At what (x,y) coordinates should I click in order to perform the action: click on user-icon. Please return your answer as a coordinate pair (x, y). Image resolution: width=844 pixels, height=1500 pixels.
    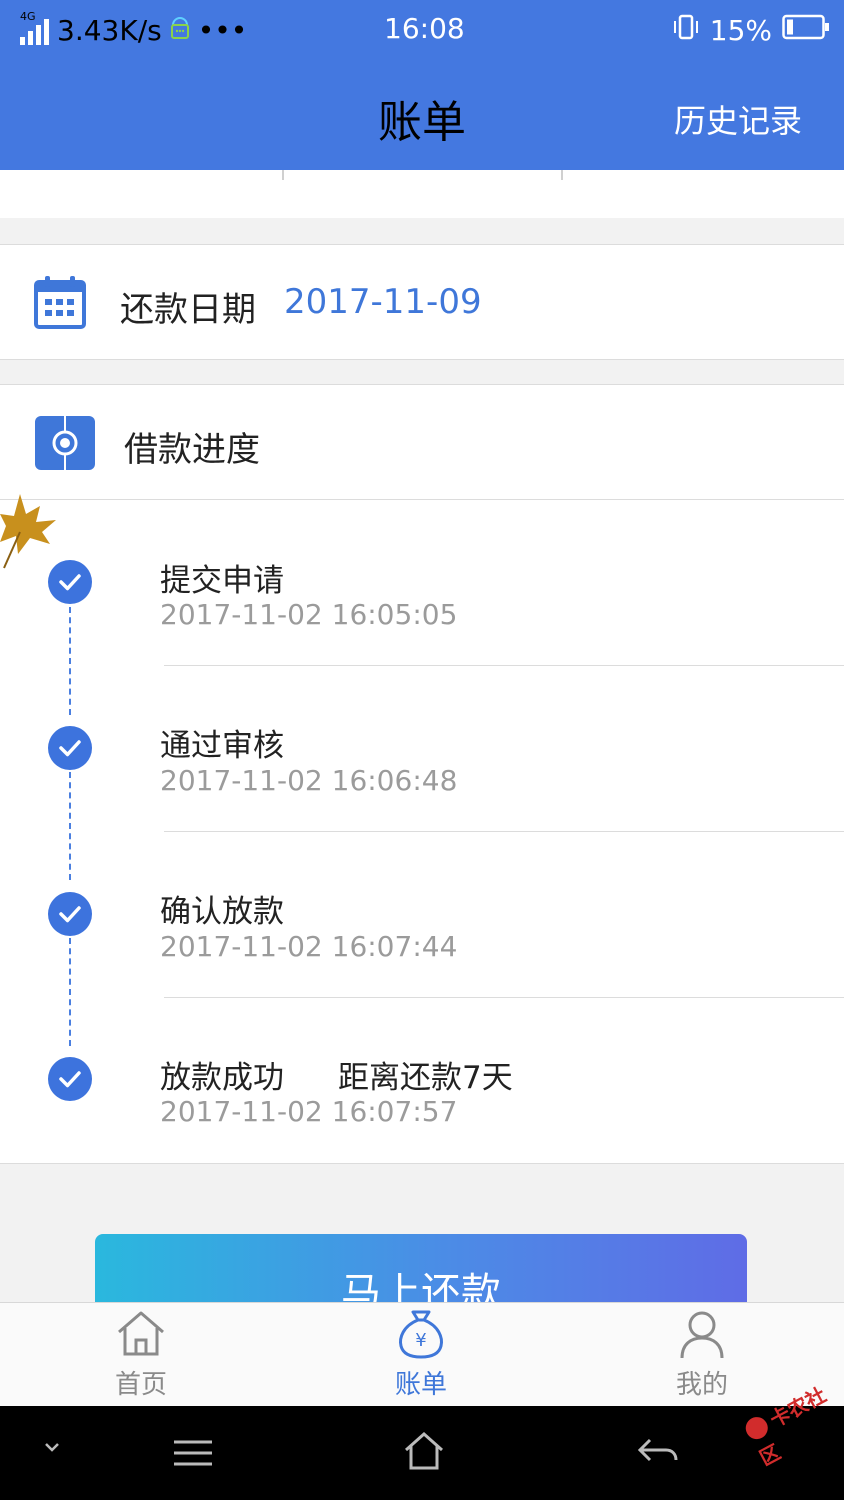
    Looking at the image, I should click on (702, 1335).